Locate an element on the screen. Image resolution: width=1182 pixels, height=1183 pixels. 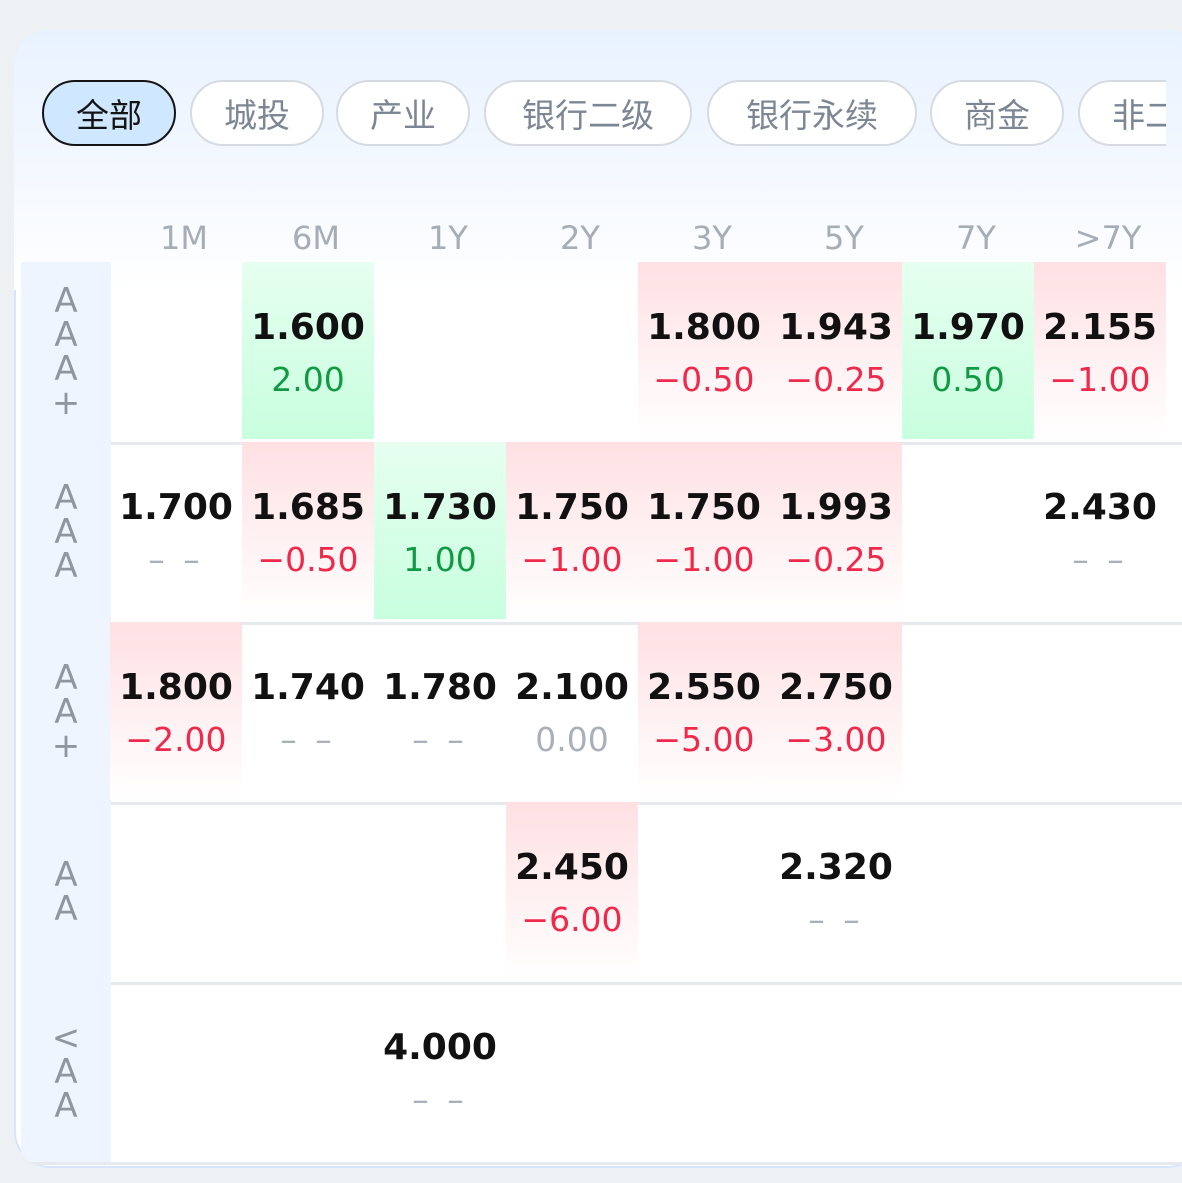
quote-cell: 1.730 1.00 is located at coordinates (440, 530).